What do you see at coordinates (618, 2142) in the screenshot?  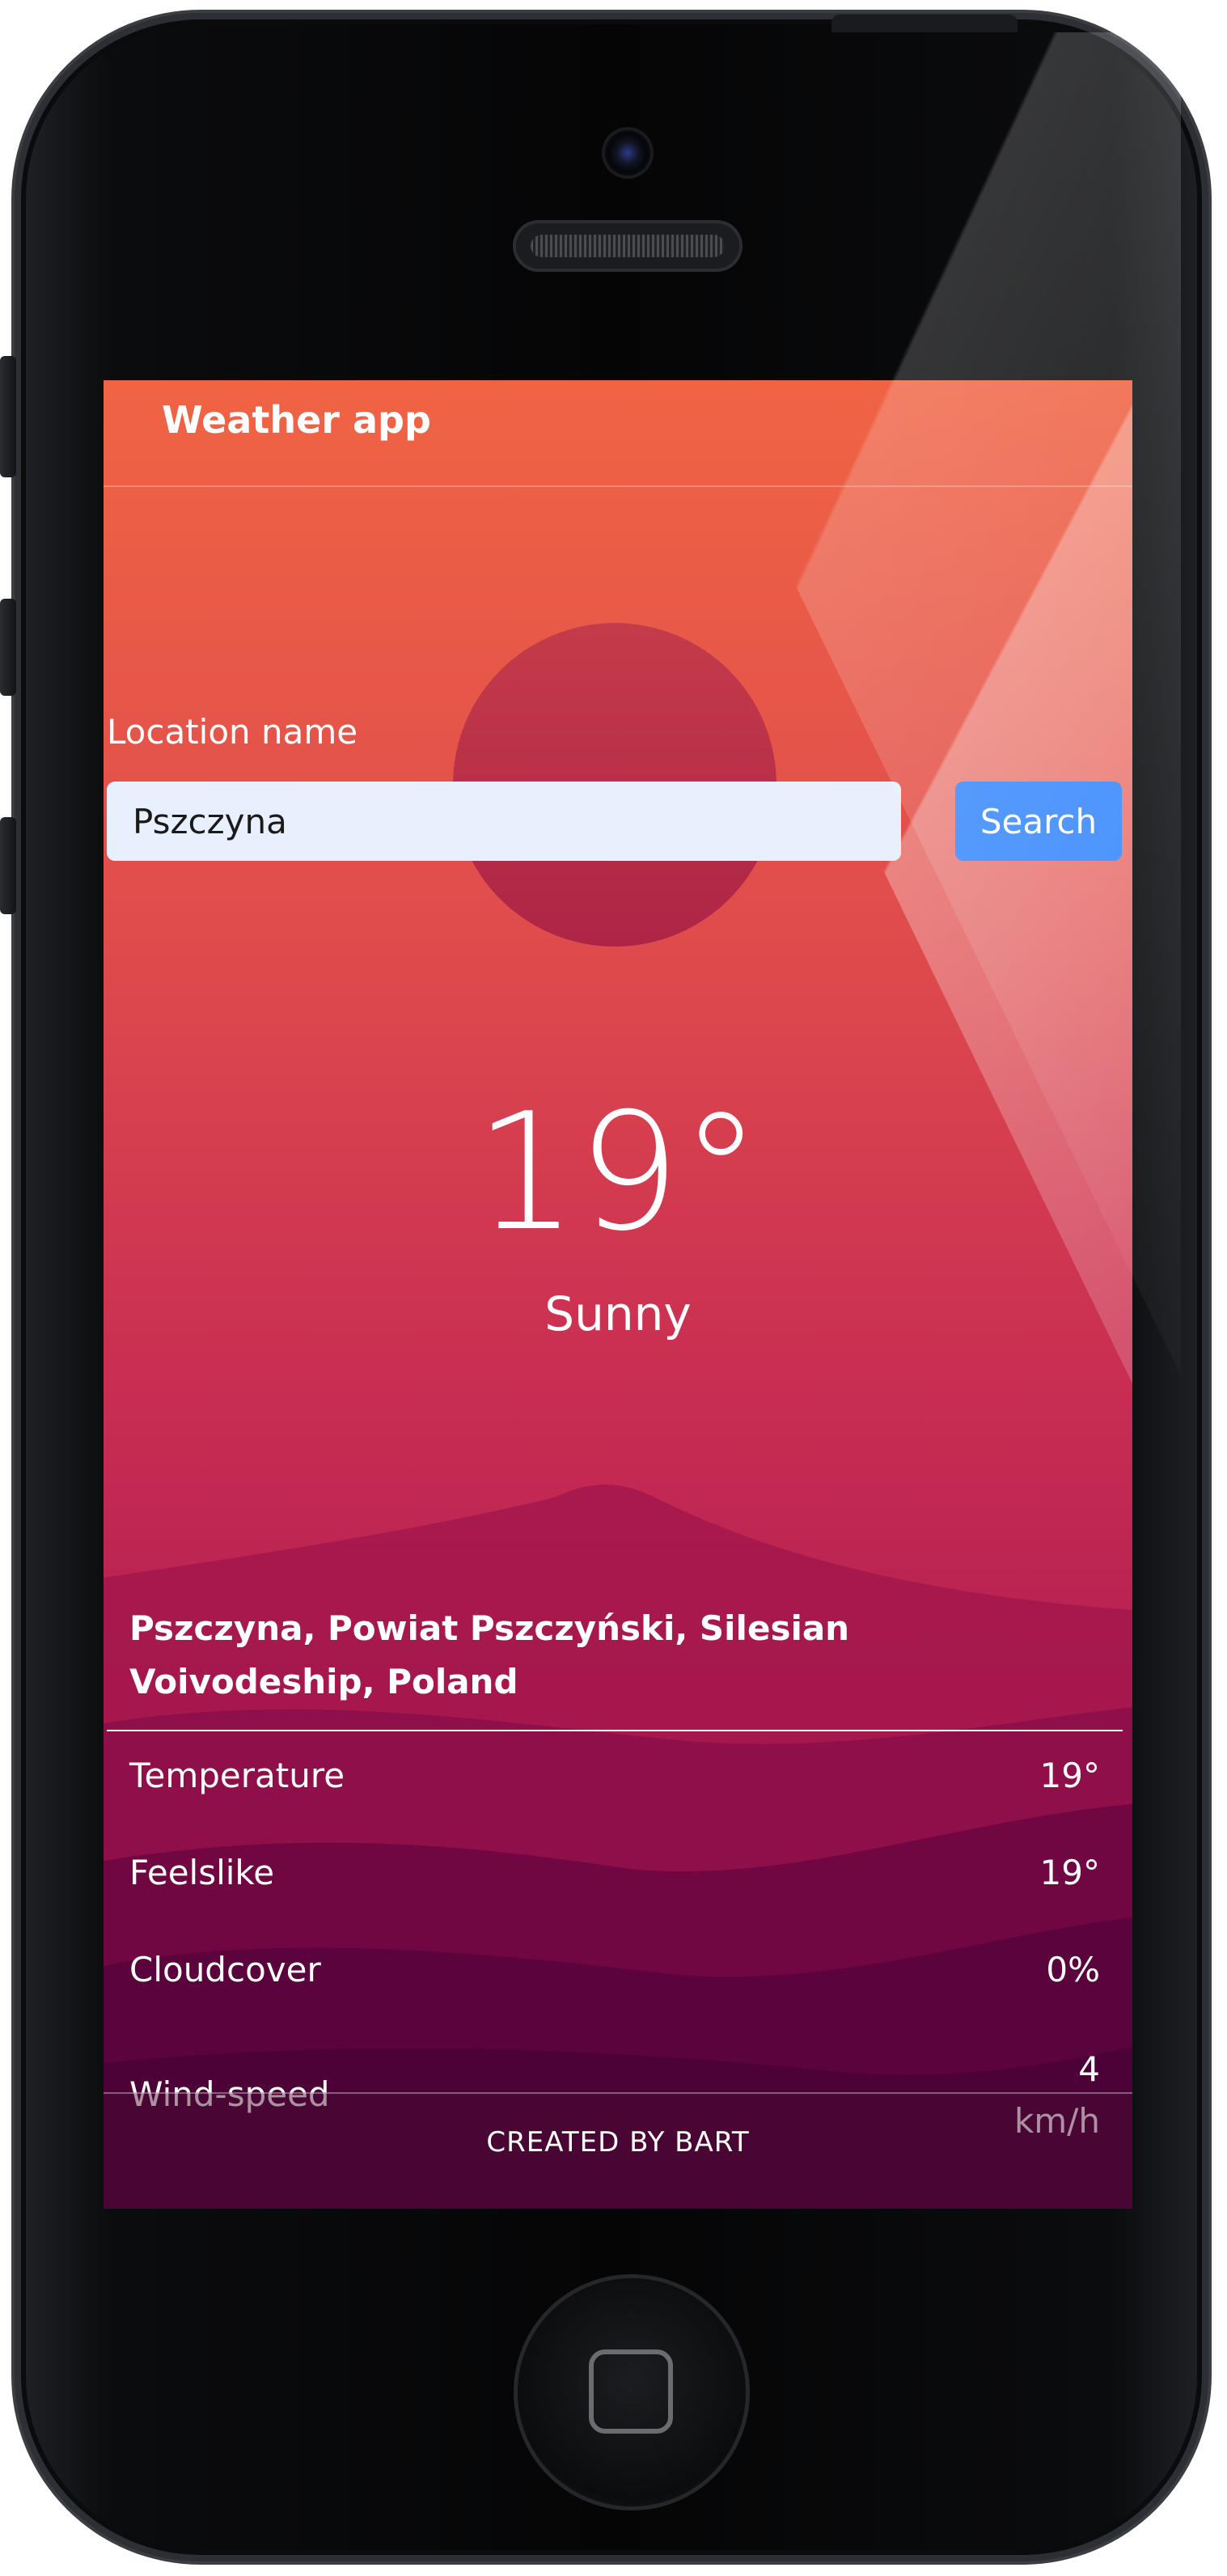 I see `footer-credit: CREATED BY BART` at bounding box center [618, 2142].